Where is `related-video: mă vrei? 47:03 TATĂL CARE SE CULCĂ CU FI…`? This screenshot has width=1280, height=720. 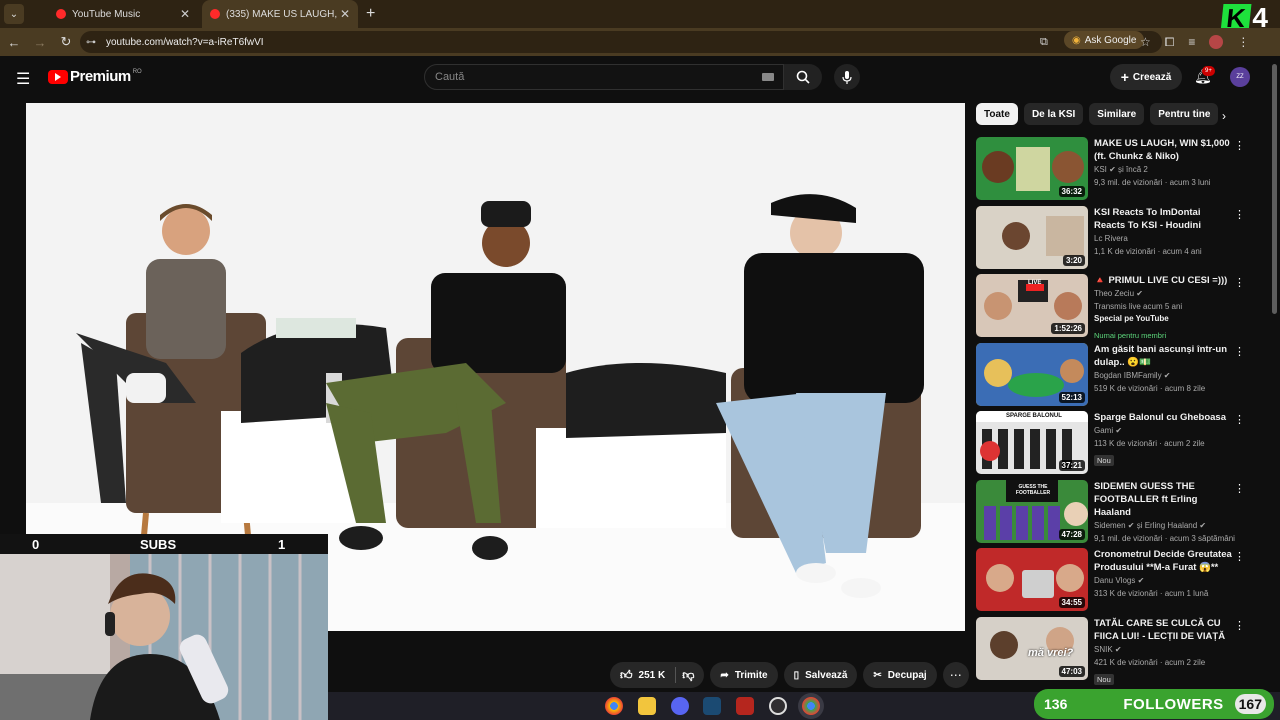 related-video: mă vrei? 47:03 TATĂL CARE SE CULCĂ CU FI… is located at coordinates (1112, 651).